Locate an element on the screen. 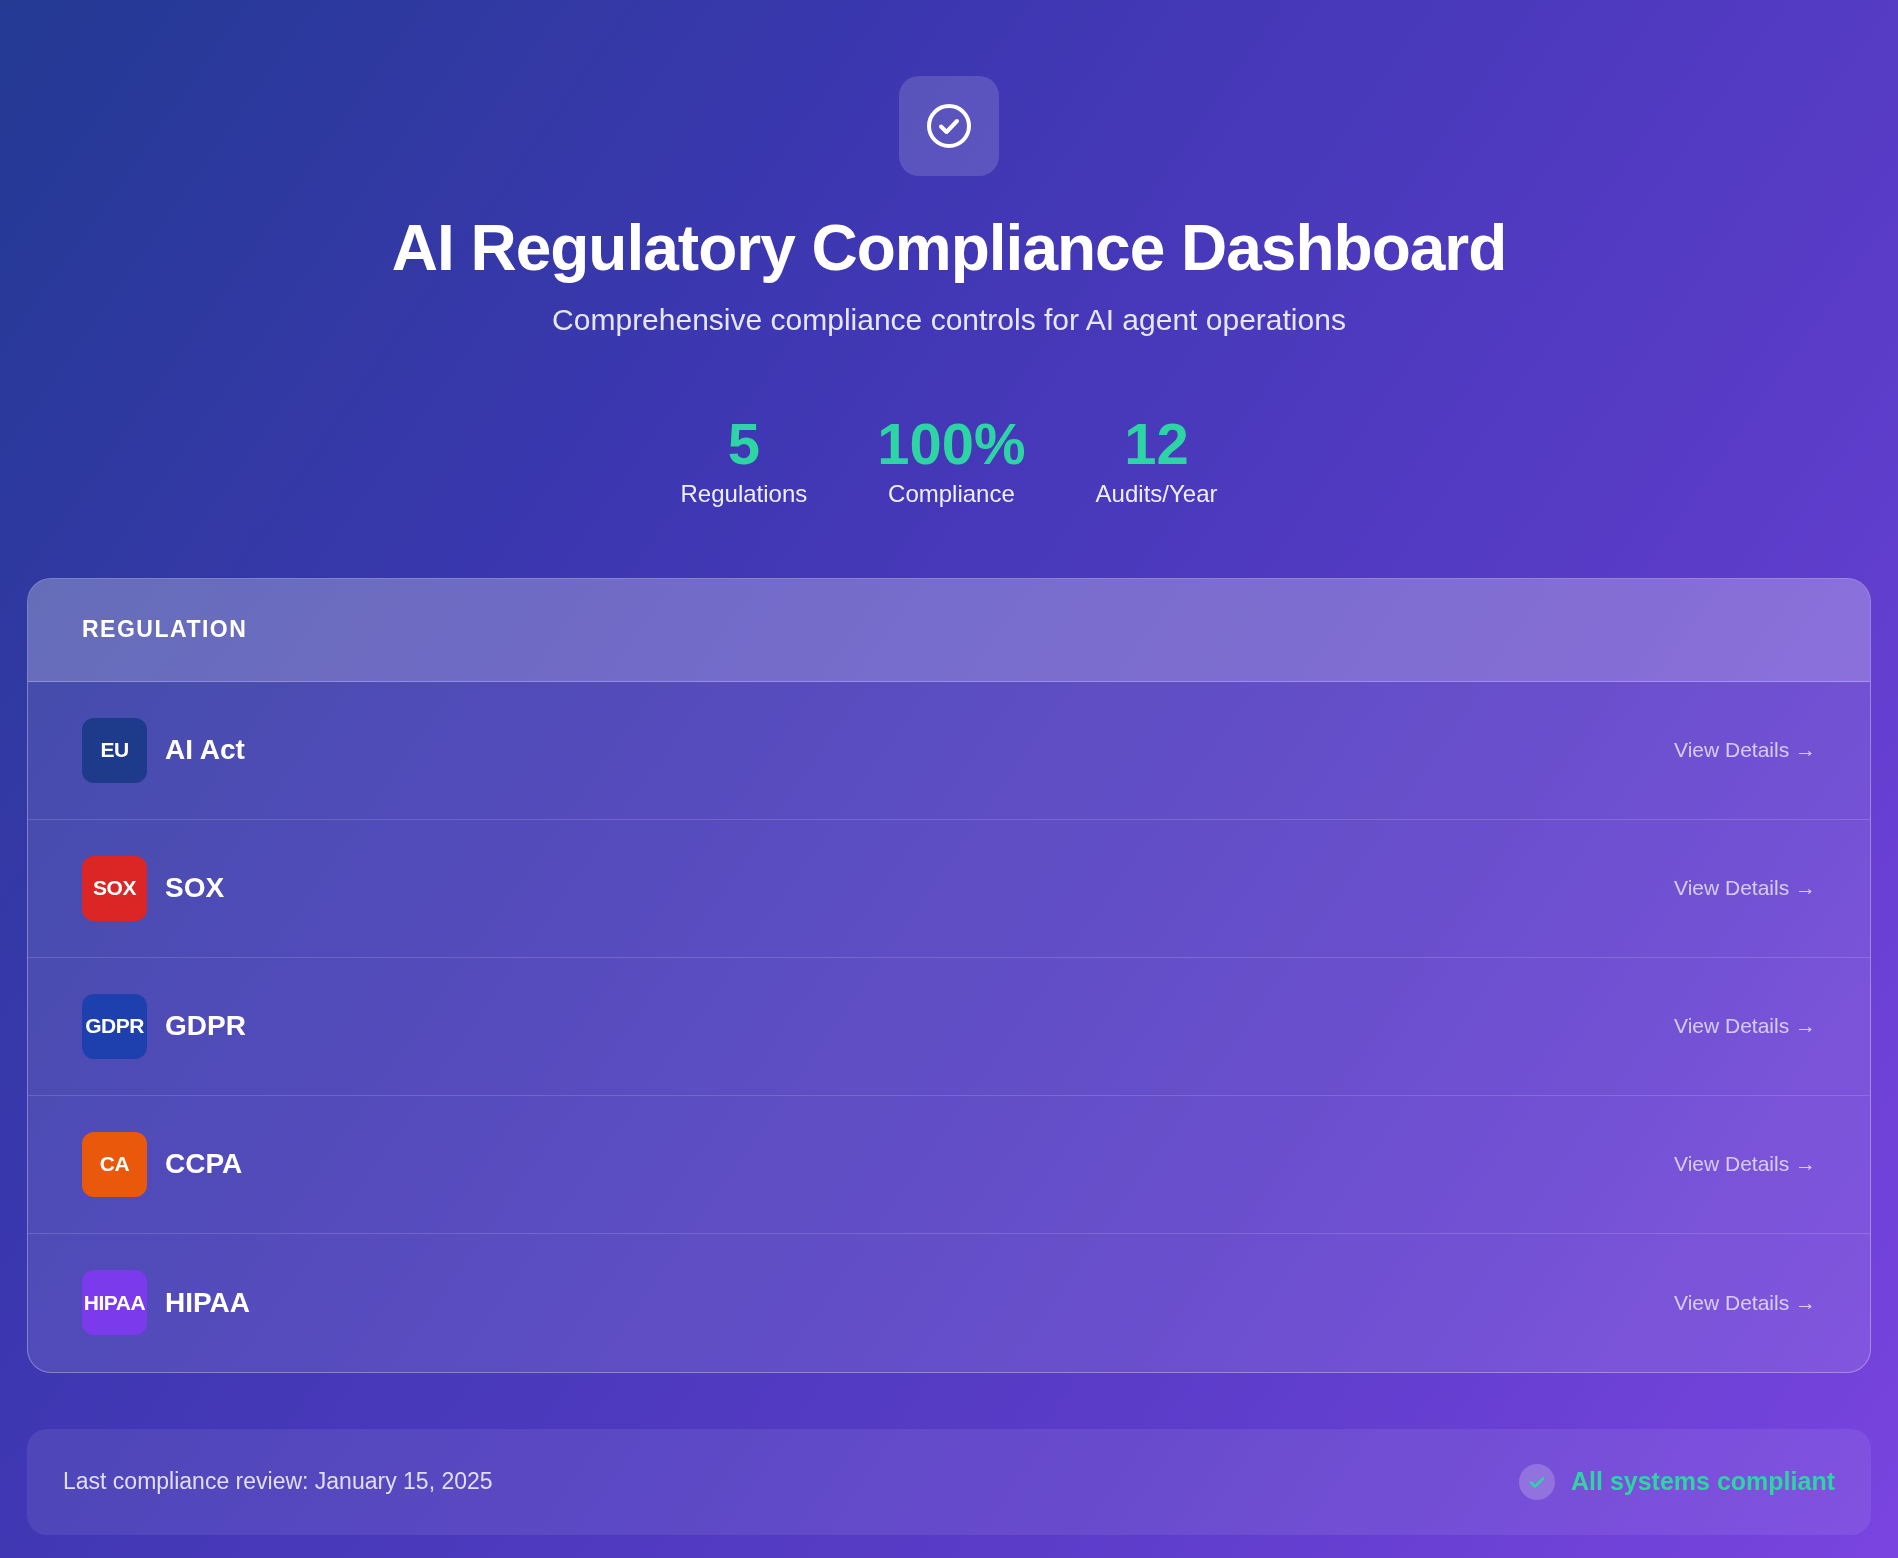 The image size is (1898, 1558). stat-label: Compliance is located at coordinates (951, 493).